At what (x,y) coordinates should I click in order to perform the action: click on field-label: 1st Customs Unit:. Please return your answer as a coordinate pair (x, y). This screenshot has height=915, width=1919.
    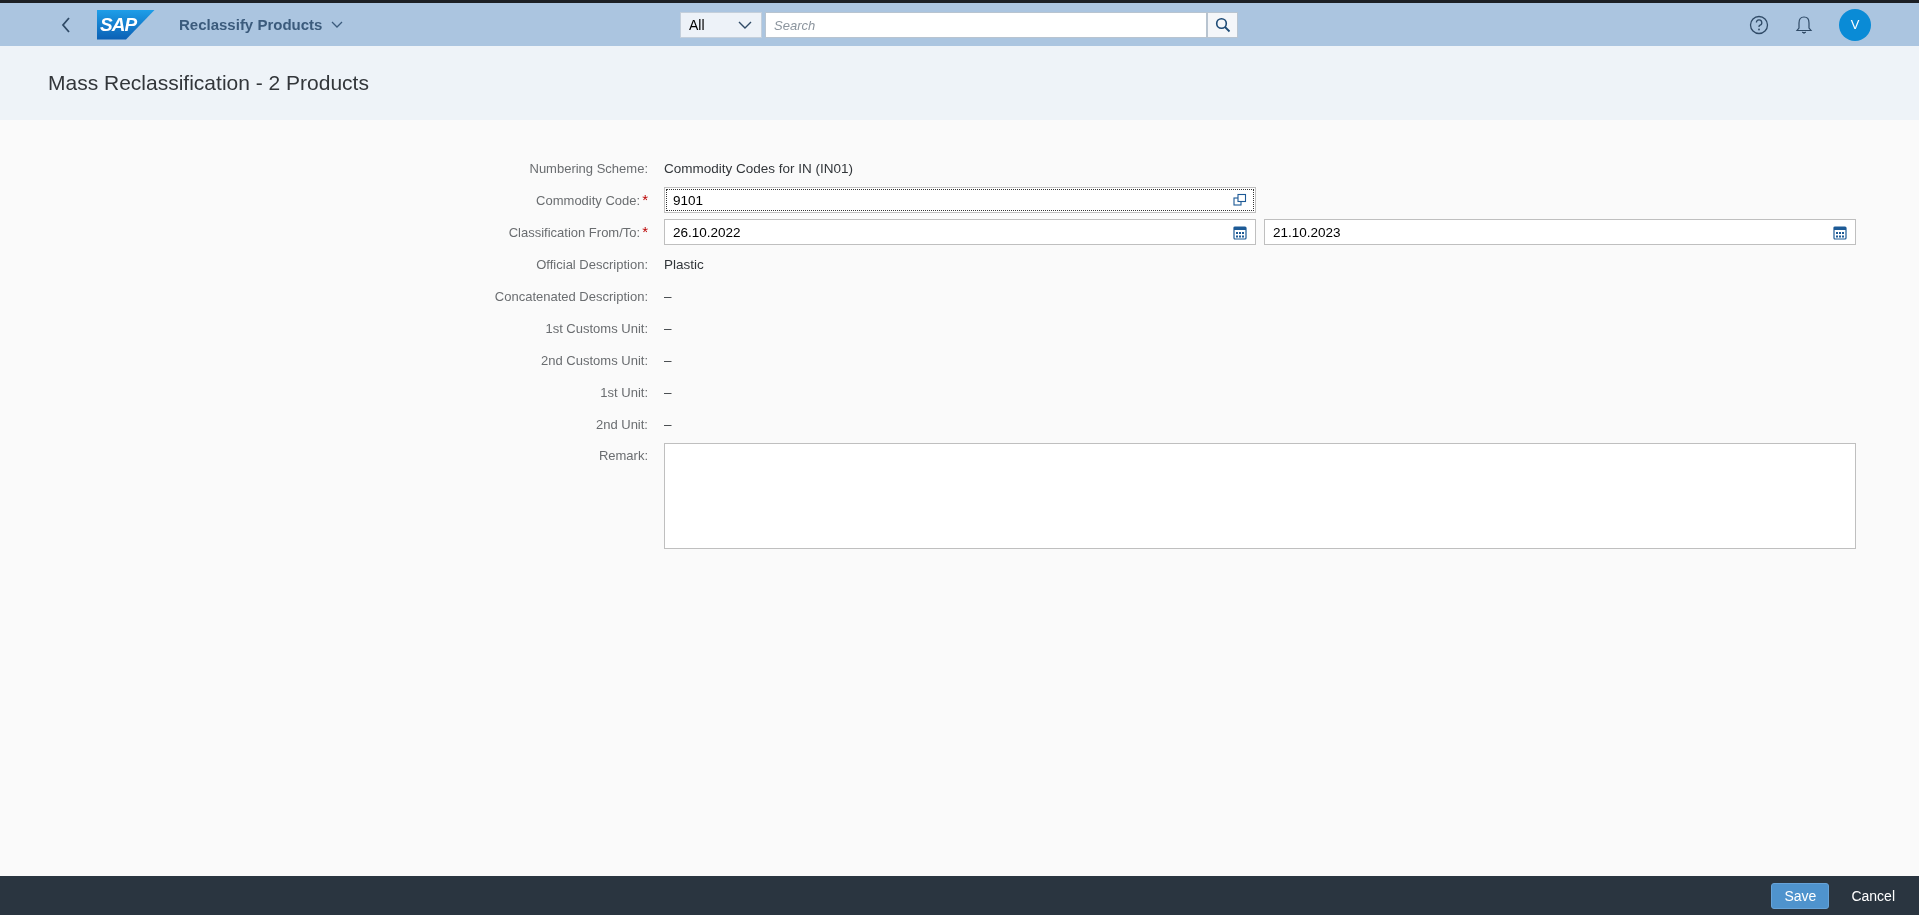
    Looking at the image, I should click on (596, 328).